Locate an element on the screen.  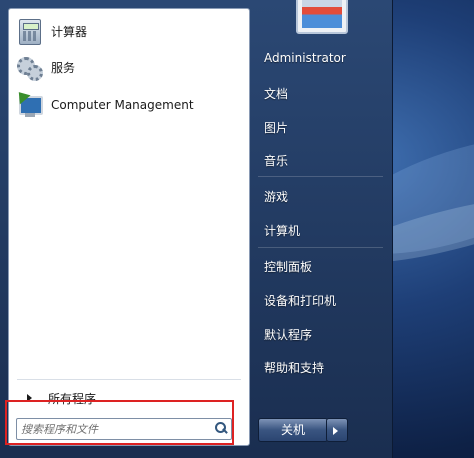
program-label: 计算器 is located at coordinates (69, 31).